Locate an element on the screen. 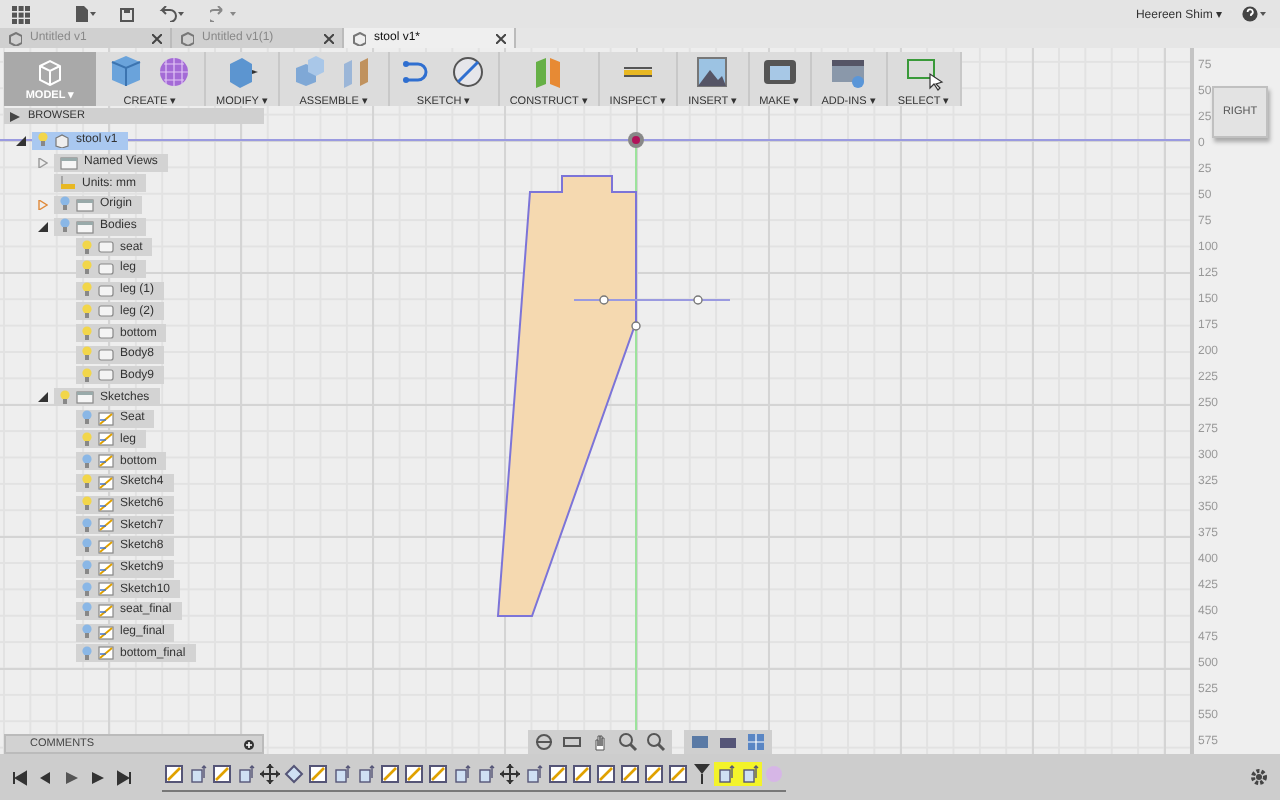 The height and width of the screenshot is (800, 1280). settings-icon is located at coordinates (1259, 777).